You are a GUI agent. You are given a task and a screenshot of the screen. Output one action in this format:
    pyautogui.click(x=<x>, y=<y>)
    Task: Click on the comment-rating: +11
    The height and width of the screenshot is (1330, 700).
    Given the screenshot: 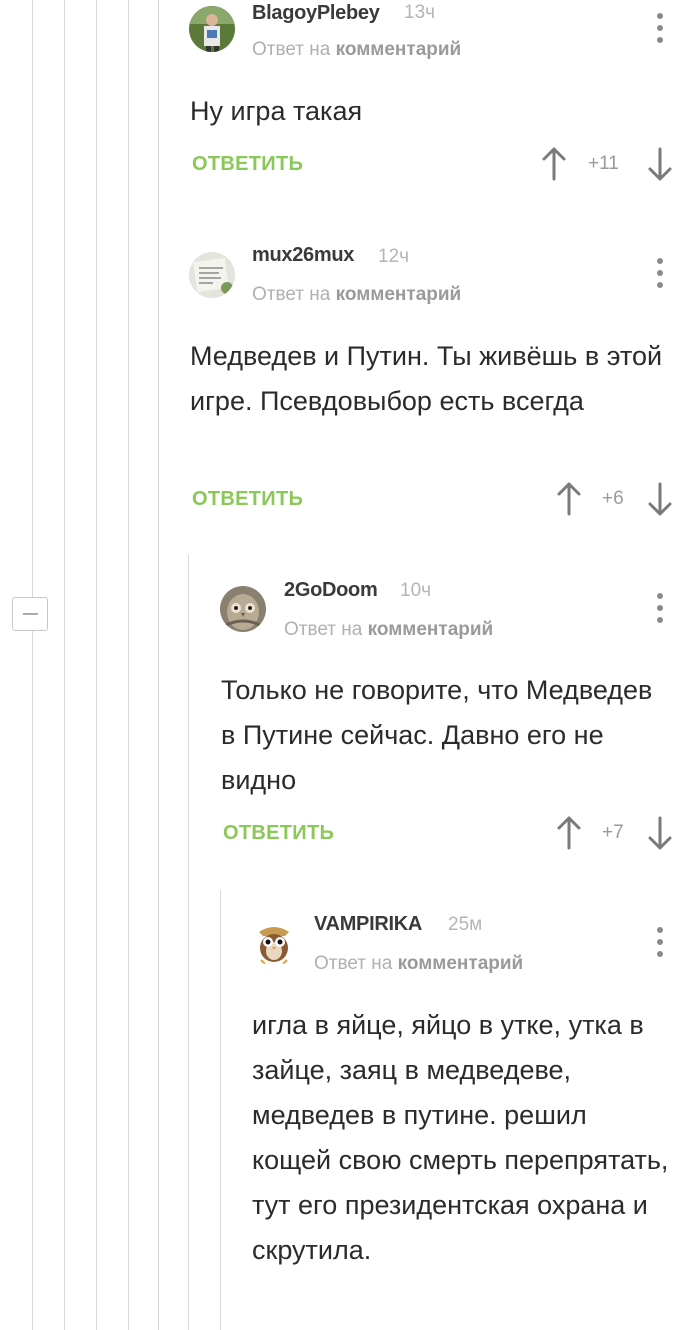 What is the action you would take?
    pyautogui.click(x=603, y=163)
    